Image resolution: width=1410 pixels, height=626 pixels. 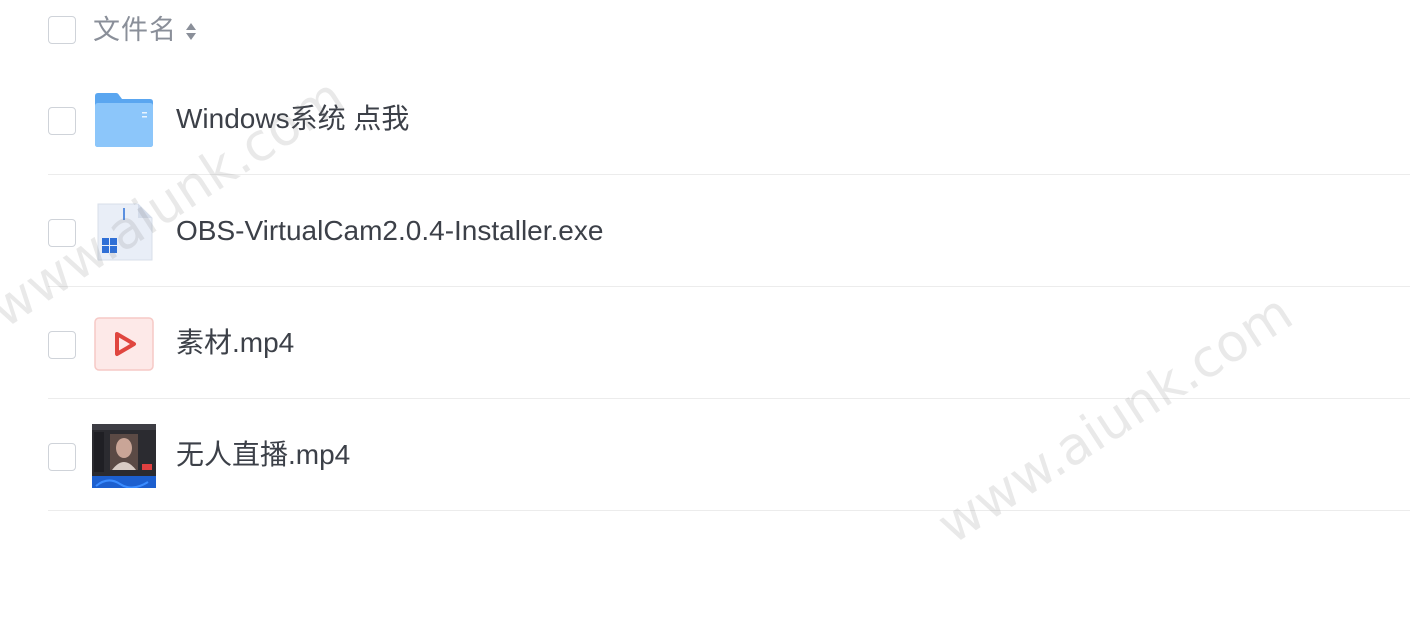 I want to click on exe-file-icon, so click(x=125, y=232).